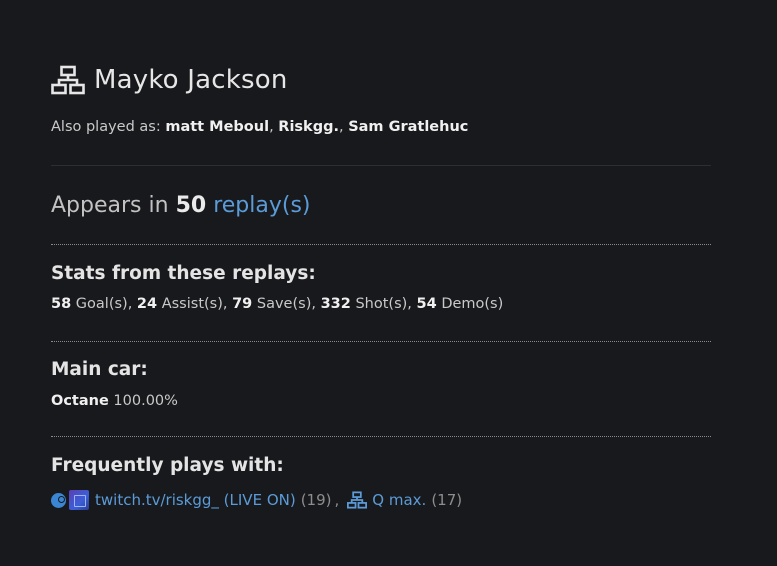  I want to click on alias-name: Sam Gratlehuc, so click(408, 127).